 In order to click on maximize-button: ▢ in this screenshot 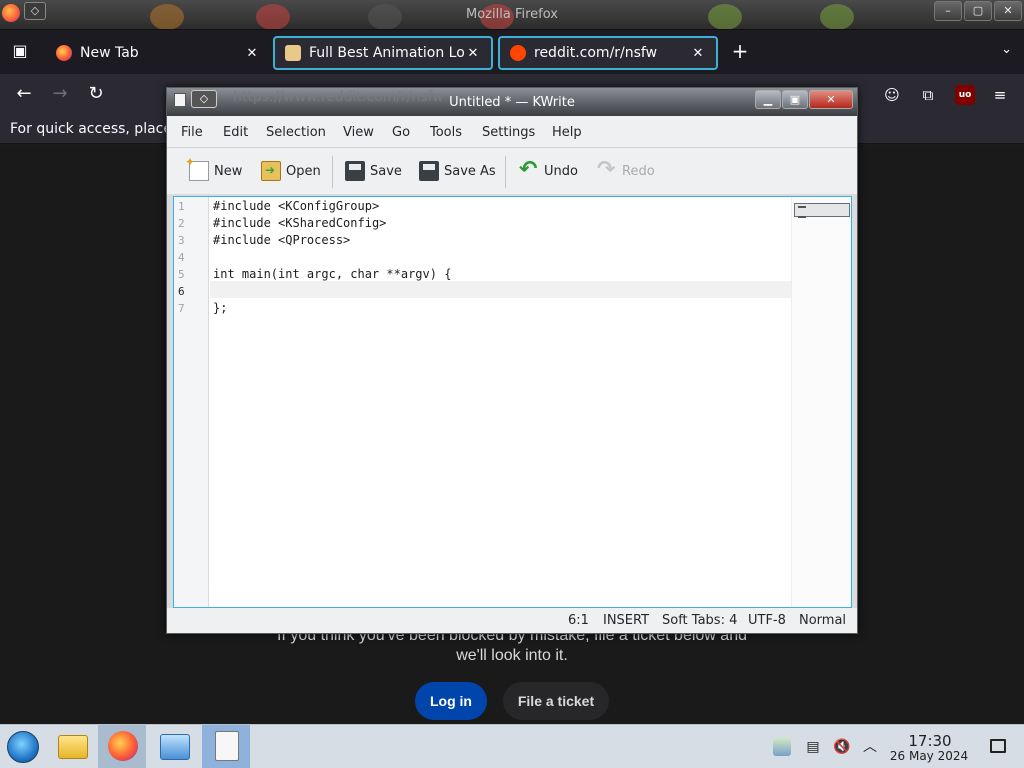, I will do `click(978, 11)`.